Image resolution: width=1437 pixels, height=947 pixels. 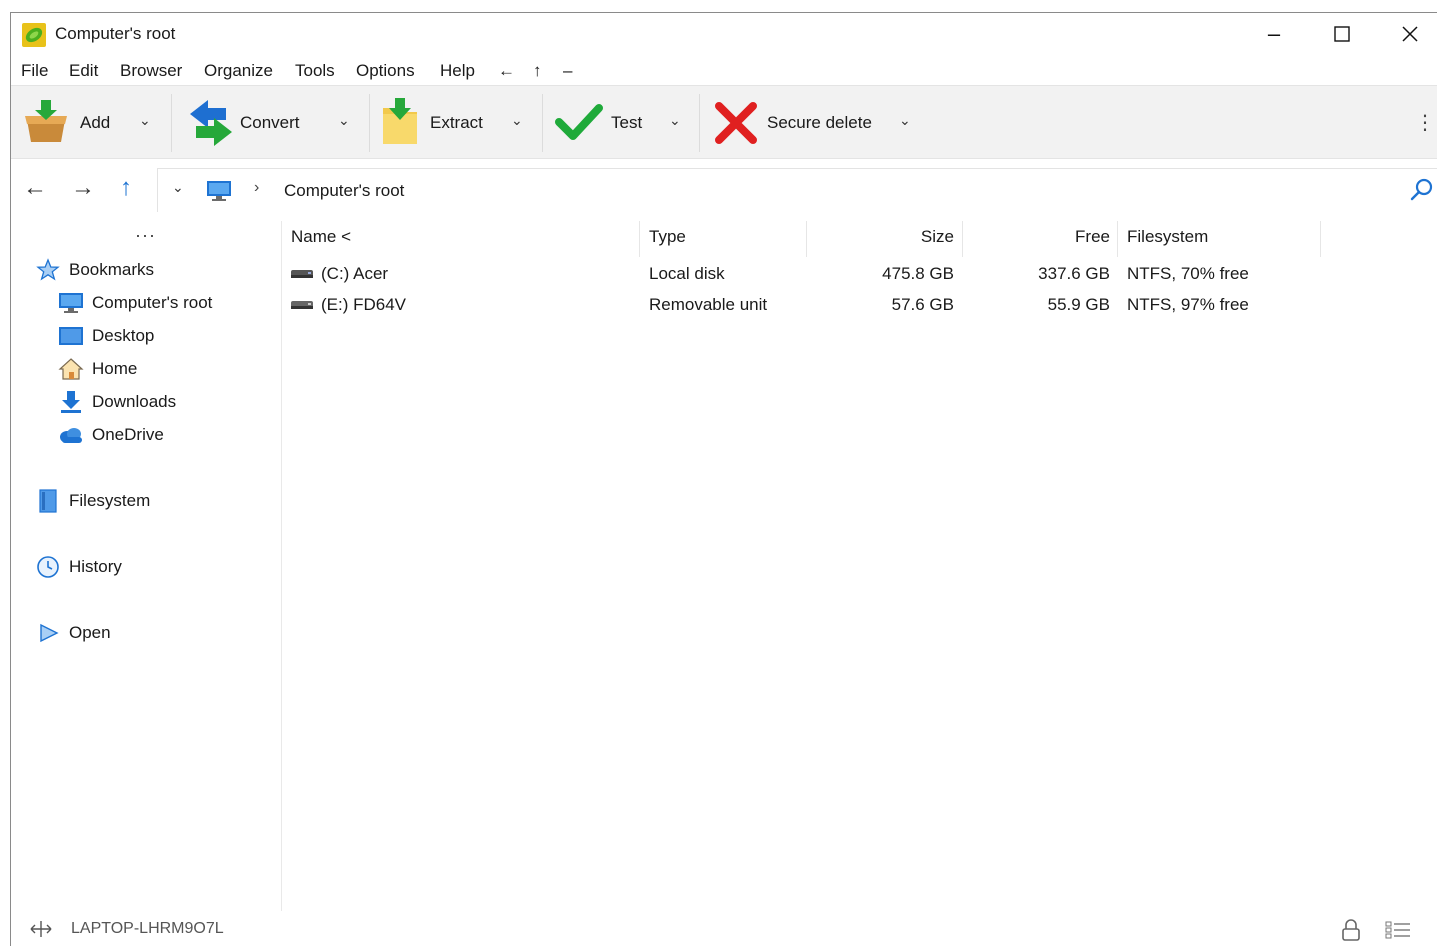 What do you see at coordinates (92, 501) in the screenshot?
I see `sidebar-item-filesystem: Filesystem` at bounding box center [92, 501].